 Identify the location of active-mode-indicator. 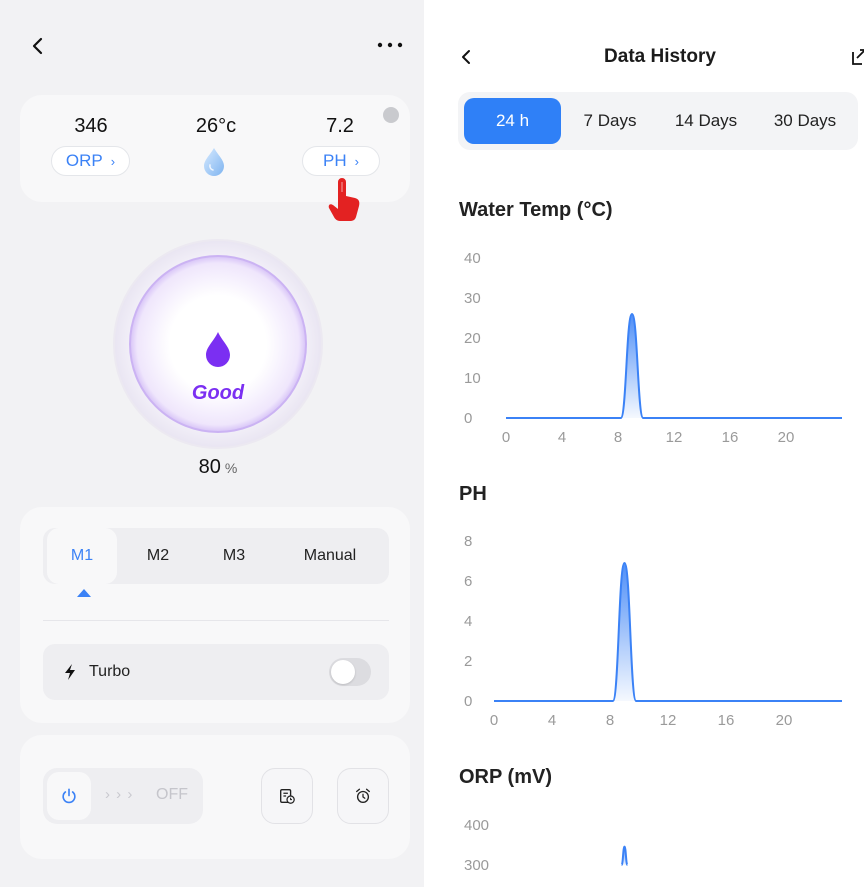
(84, 593).